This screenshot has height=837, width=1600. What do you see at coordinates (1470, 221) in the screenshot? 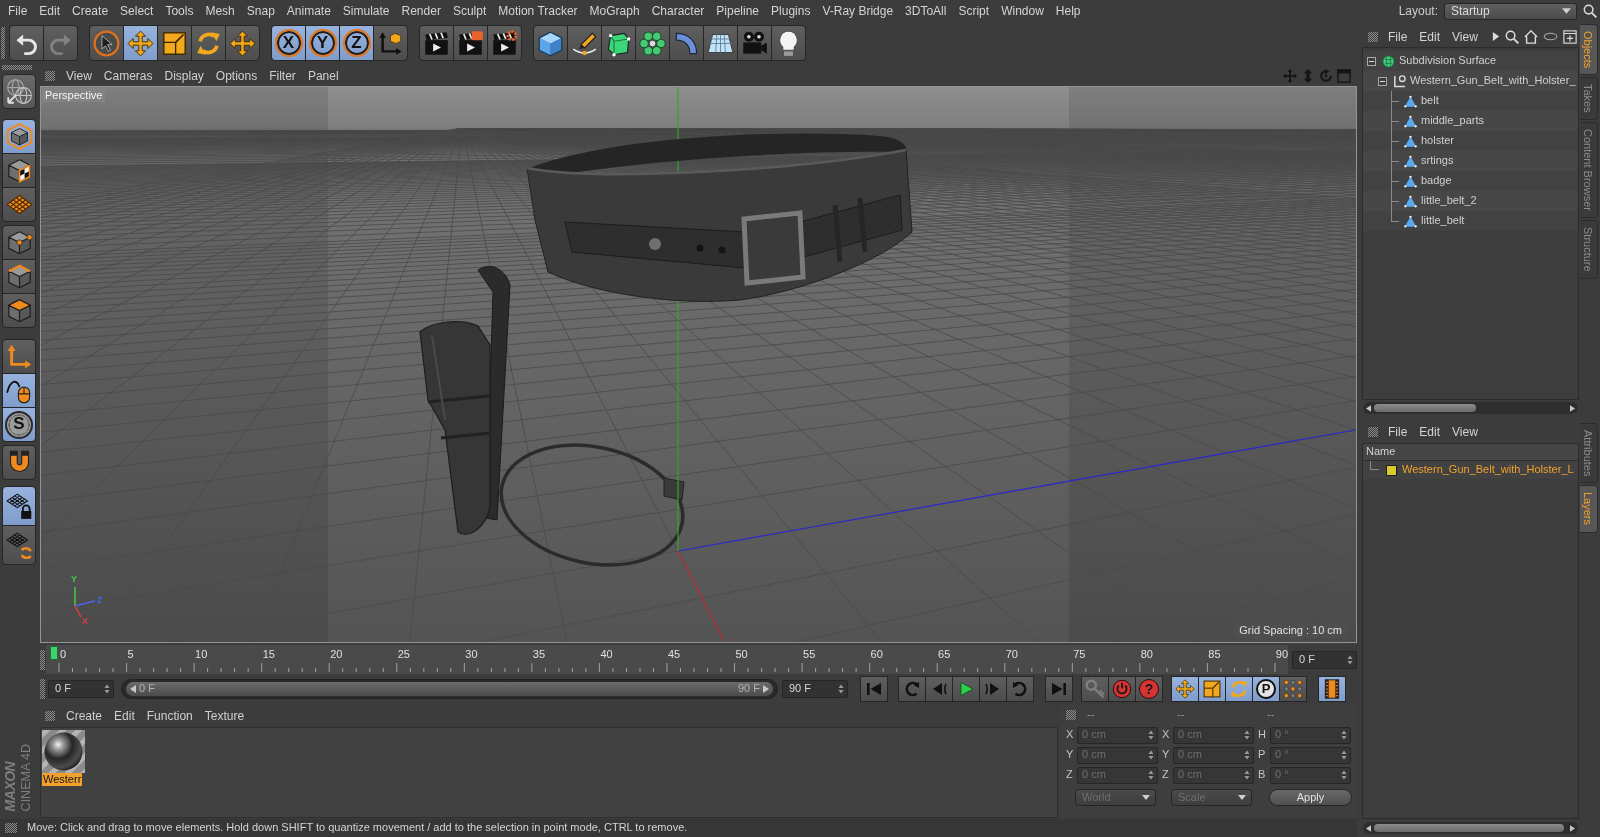
I see `object-row: little_belt` at bounding box center [1470, 221].